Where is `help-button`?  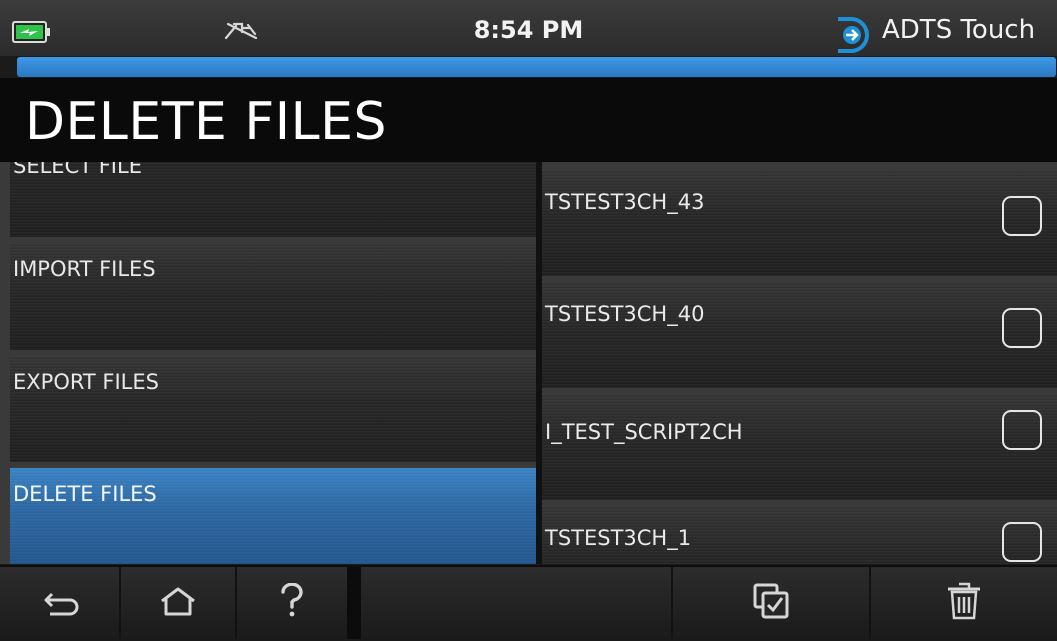 help-button is located at coordinates (292, 603).